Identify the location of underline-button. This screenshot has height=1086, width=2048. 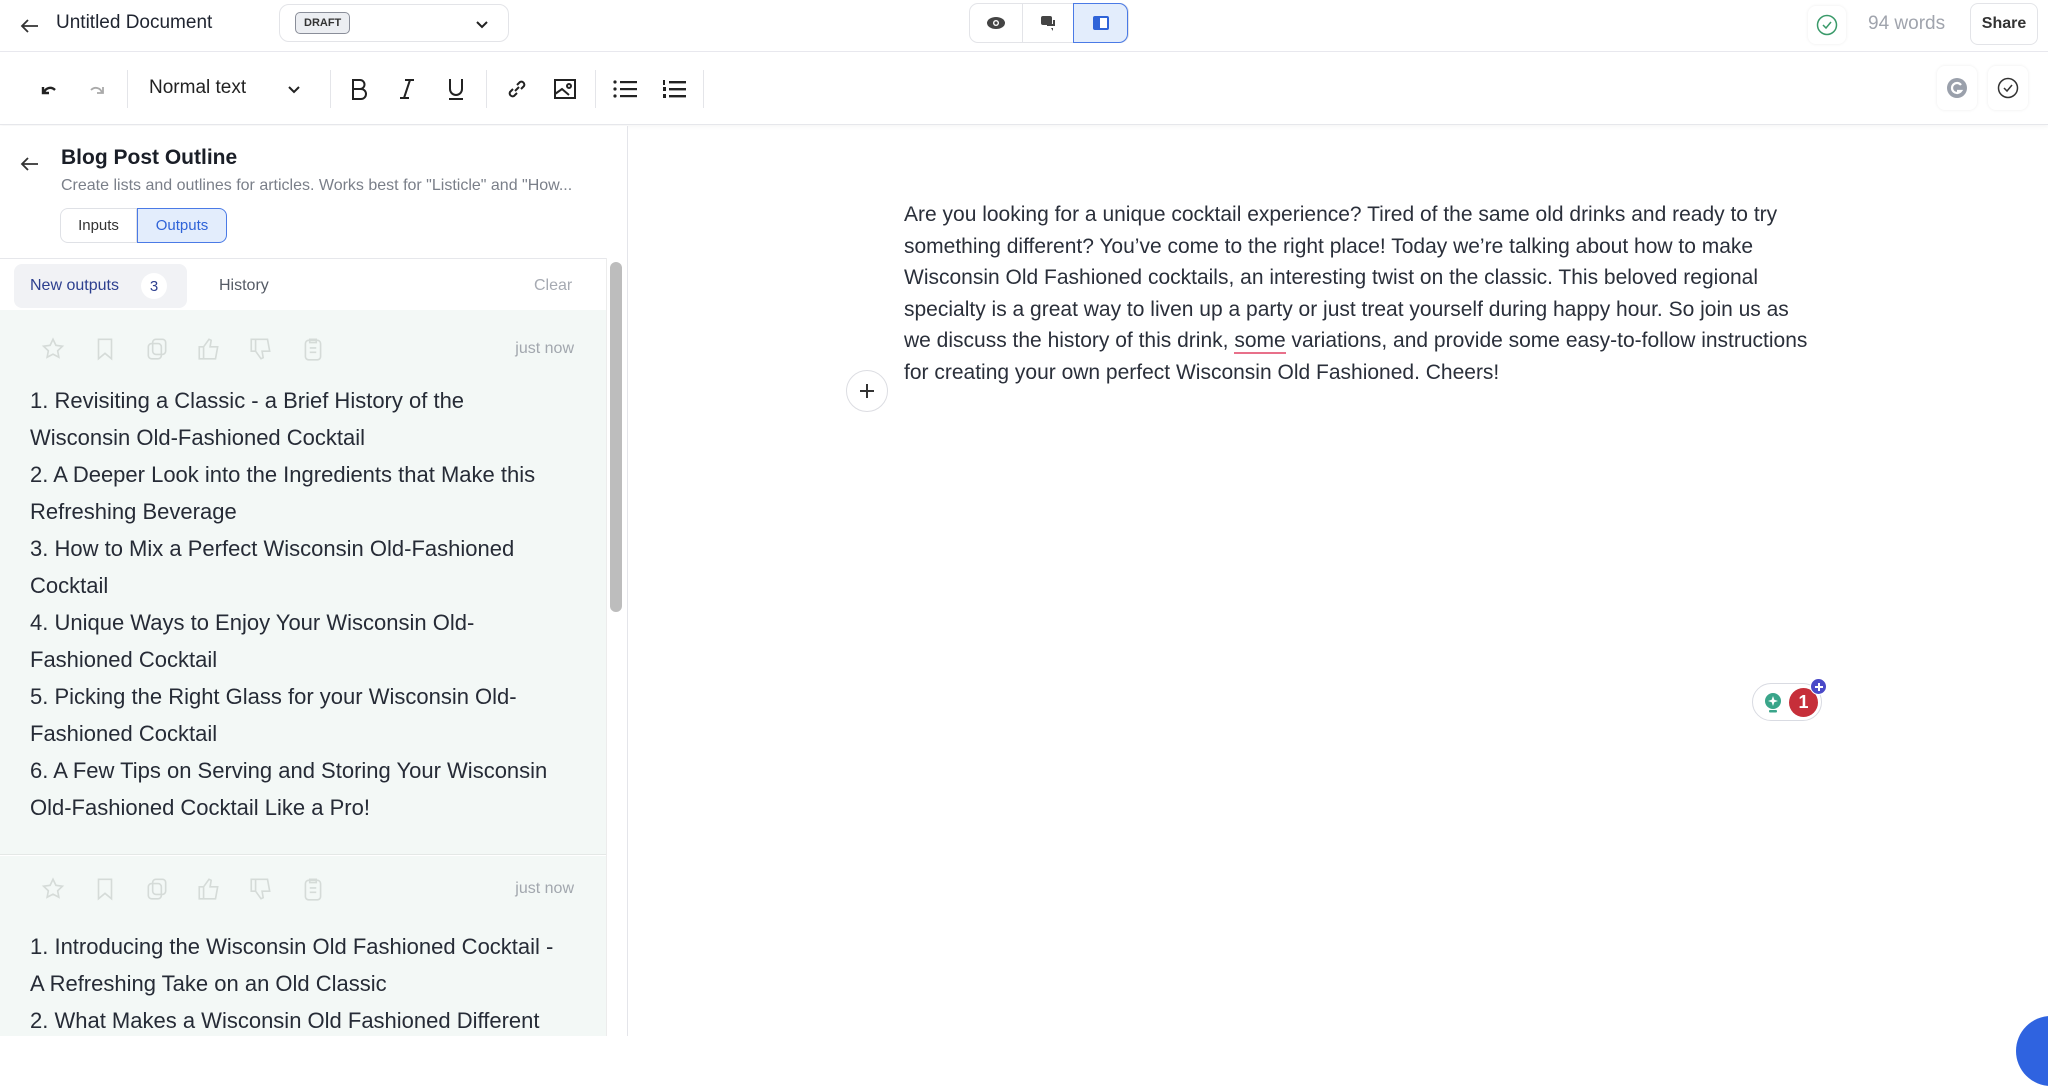
(456, 89).